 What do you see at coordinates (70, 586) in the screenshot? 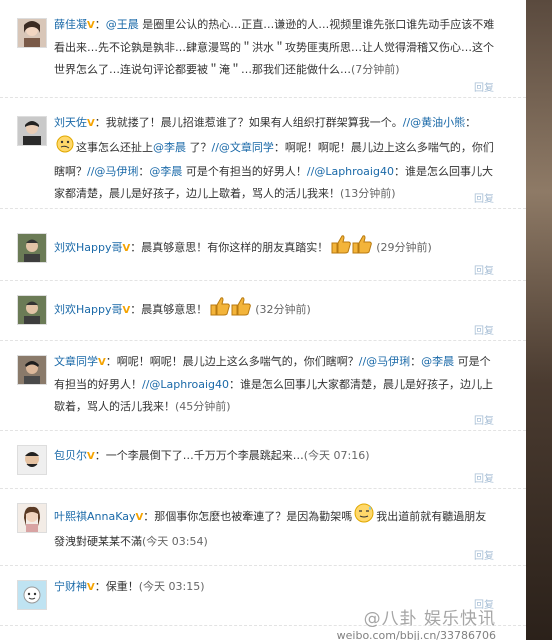
I see `comment-username: 宁财神` at bounding box center [70, 586].